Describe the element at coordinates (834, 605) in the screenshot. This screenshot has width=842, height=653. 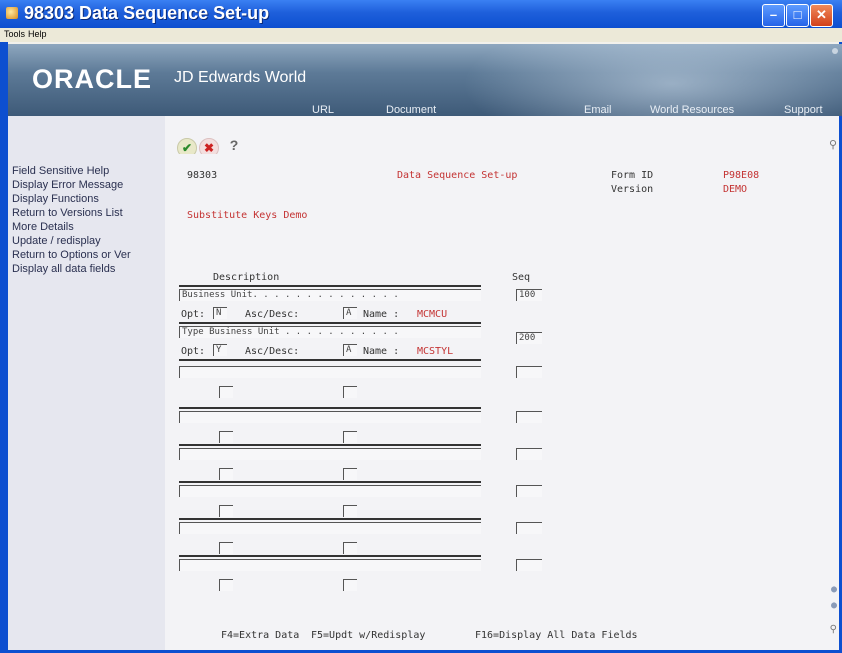
I see `scroll-down-icon: ●` at that location.